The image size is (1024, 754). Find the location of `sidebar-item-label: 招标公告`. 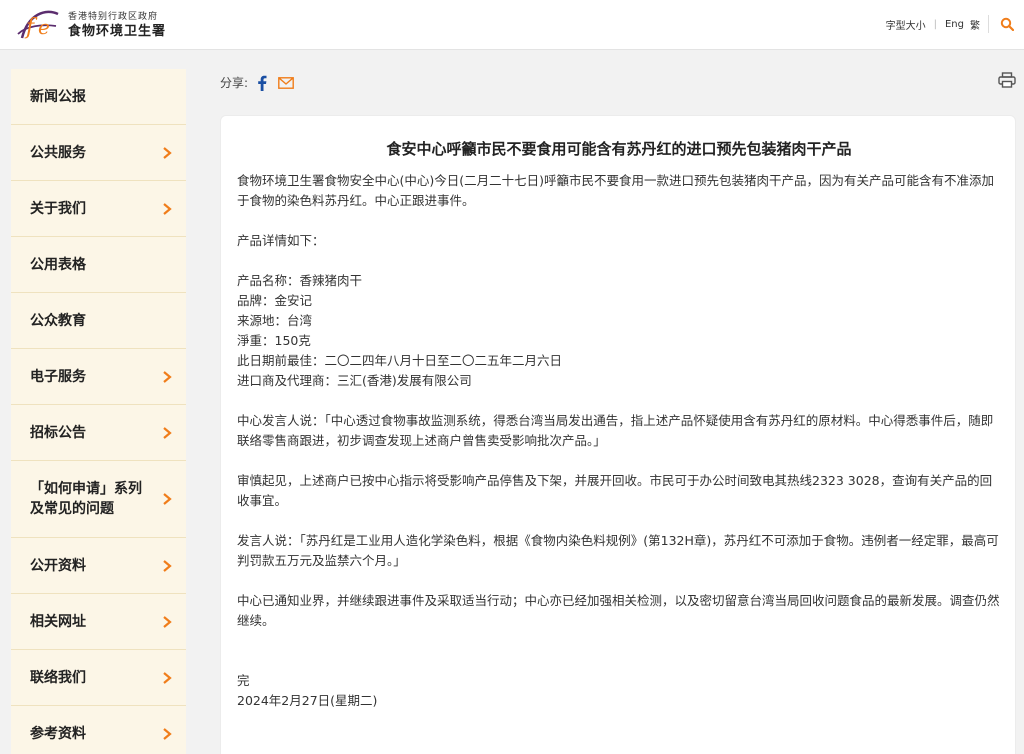

sidebar-item-label: 招标公告 is located at coordinates (58, 432).